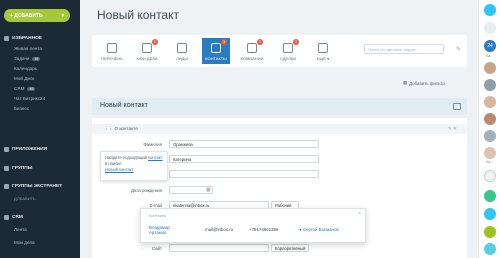  Describe the element at coordinates (147, 58) in the screenshot. I see `tab-label: МОИ ДЕЛА` at that location.